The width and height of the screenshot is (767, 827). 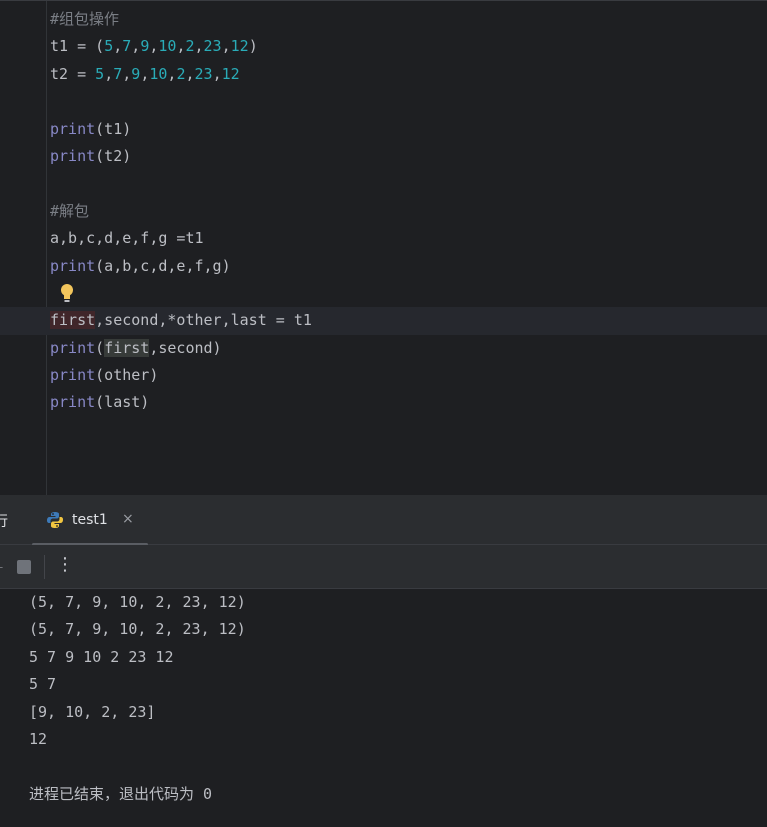 What do you see at coordinates (181, 46) in the screenshot?
I see `code-line: t1 = (5,7,9,10,2,23,12)` at bounding box center [181, 46].